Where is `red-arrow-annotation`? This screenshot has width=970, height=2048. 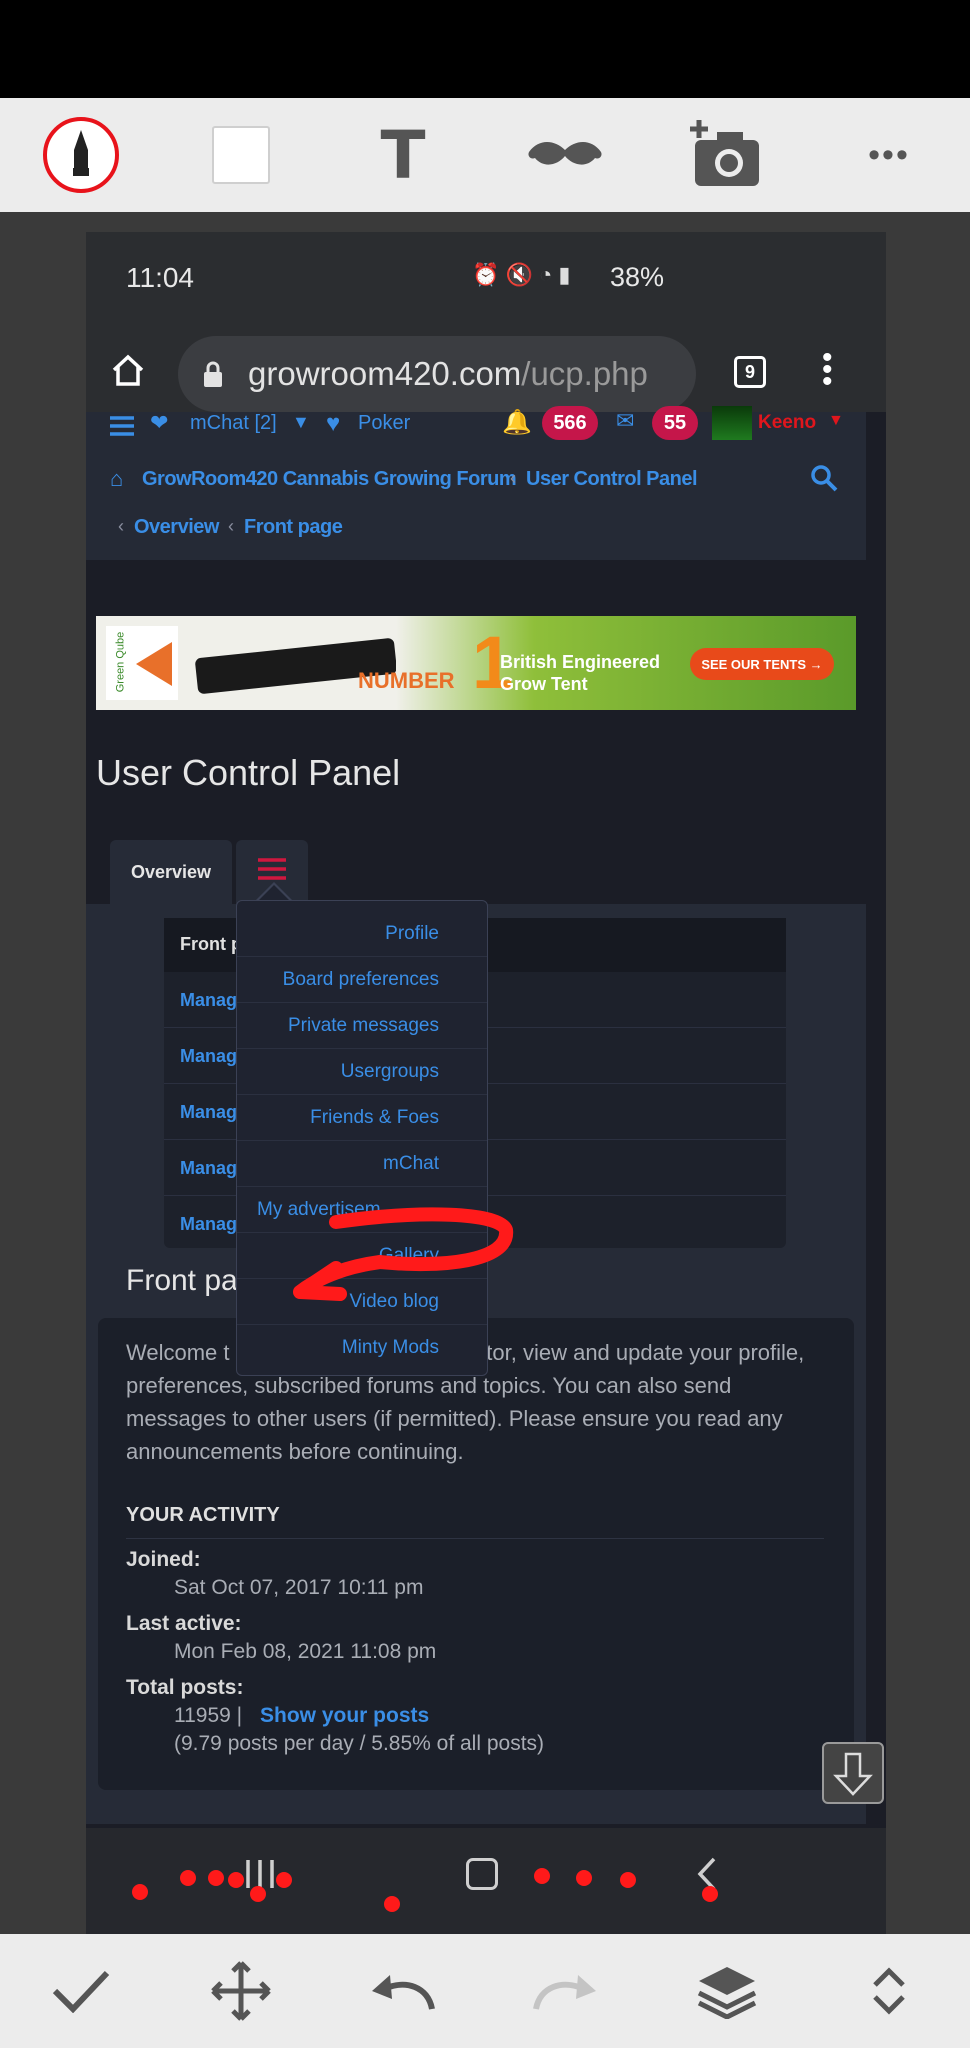
red-arrow-annotation is located at coordinates (403, 1254).